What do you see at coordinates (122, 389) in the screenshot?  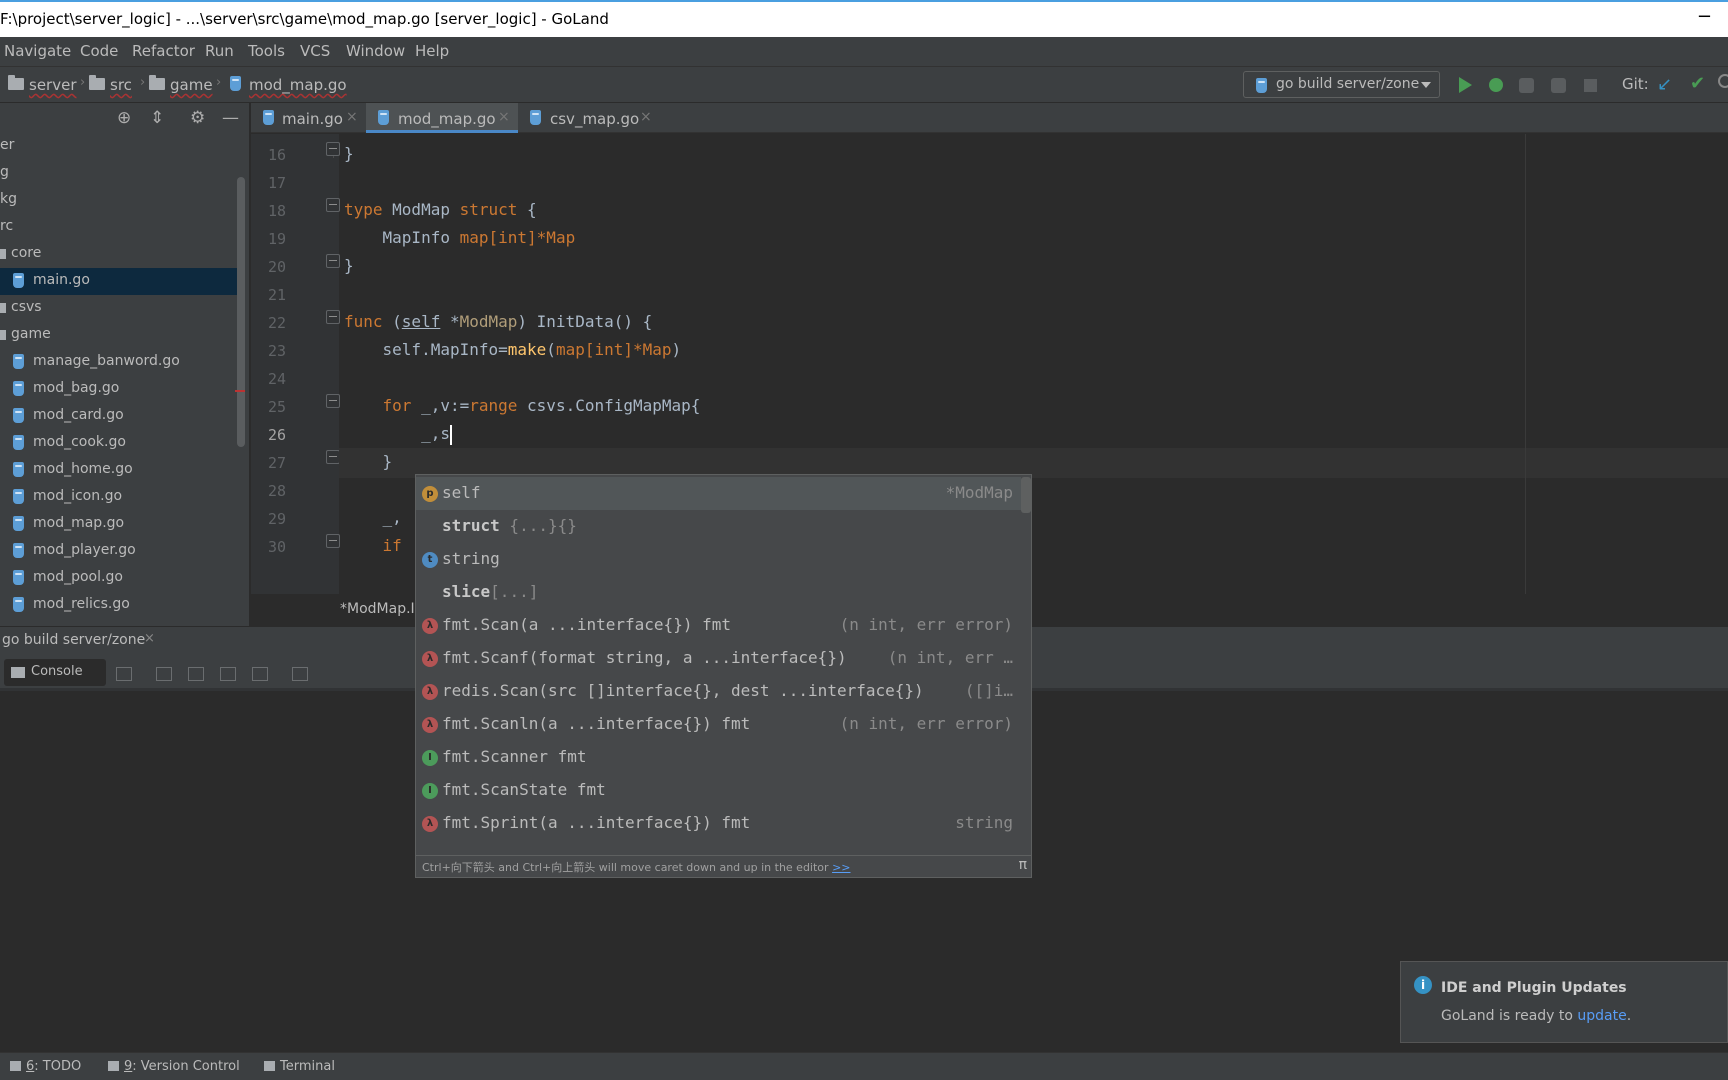 I see `tree-item: mod_bag.go` at bounding box center [122, 389].